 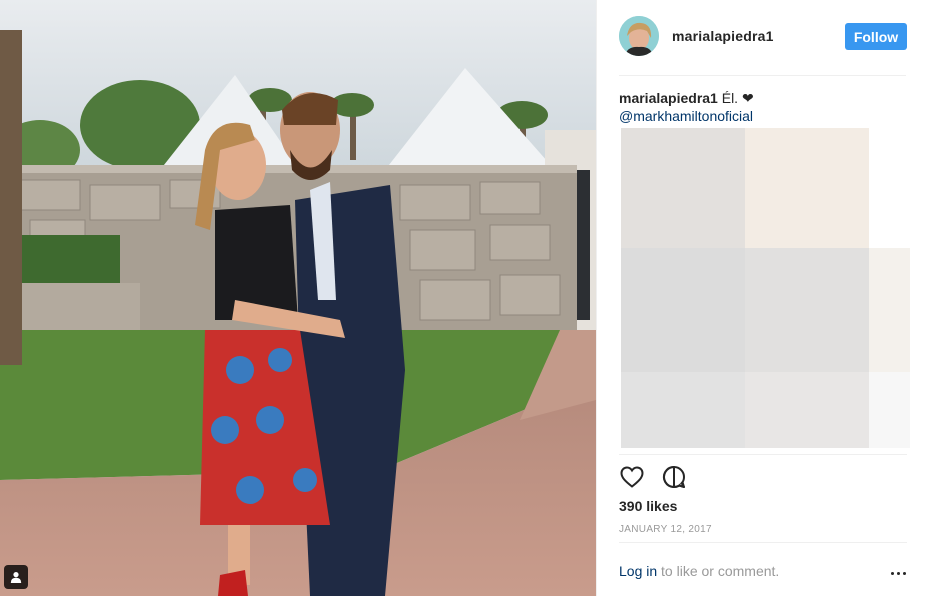 I want to click on caption-username: marialapiedra1, so click(x=668, y=98).